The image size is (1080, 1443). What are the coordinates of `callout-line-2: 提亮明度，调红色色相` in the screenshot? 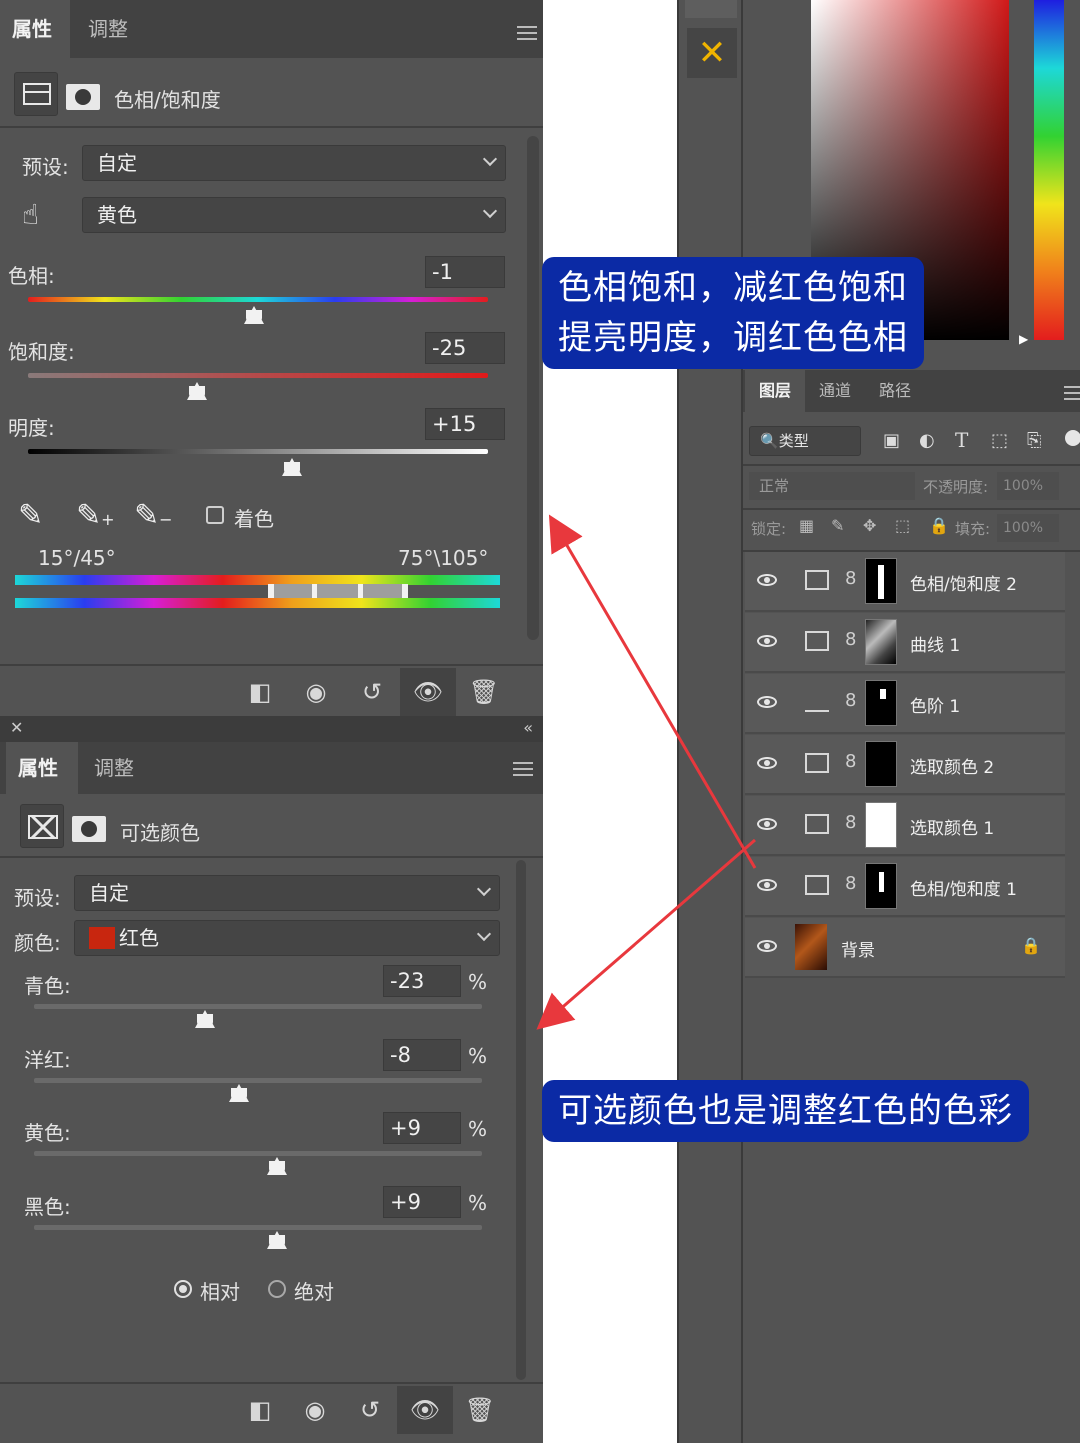 It's located at (733, 338).